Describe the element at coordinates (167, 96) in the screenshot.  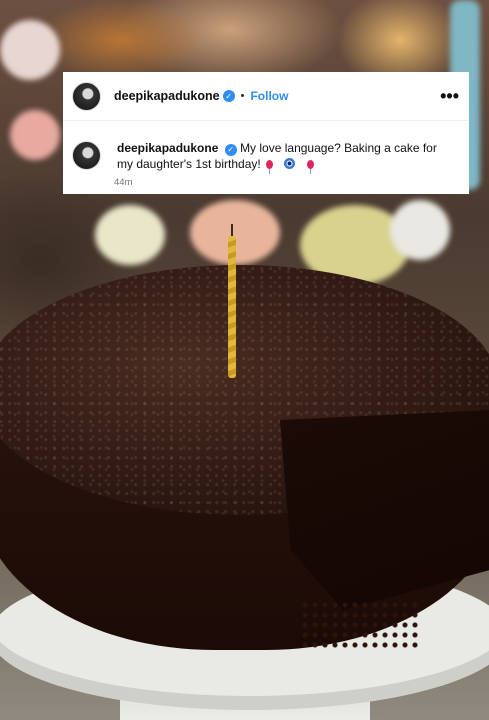
I see `username: deepikapadukone` at that location.